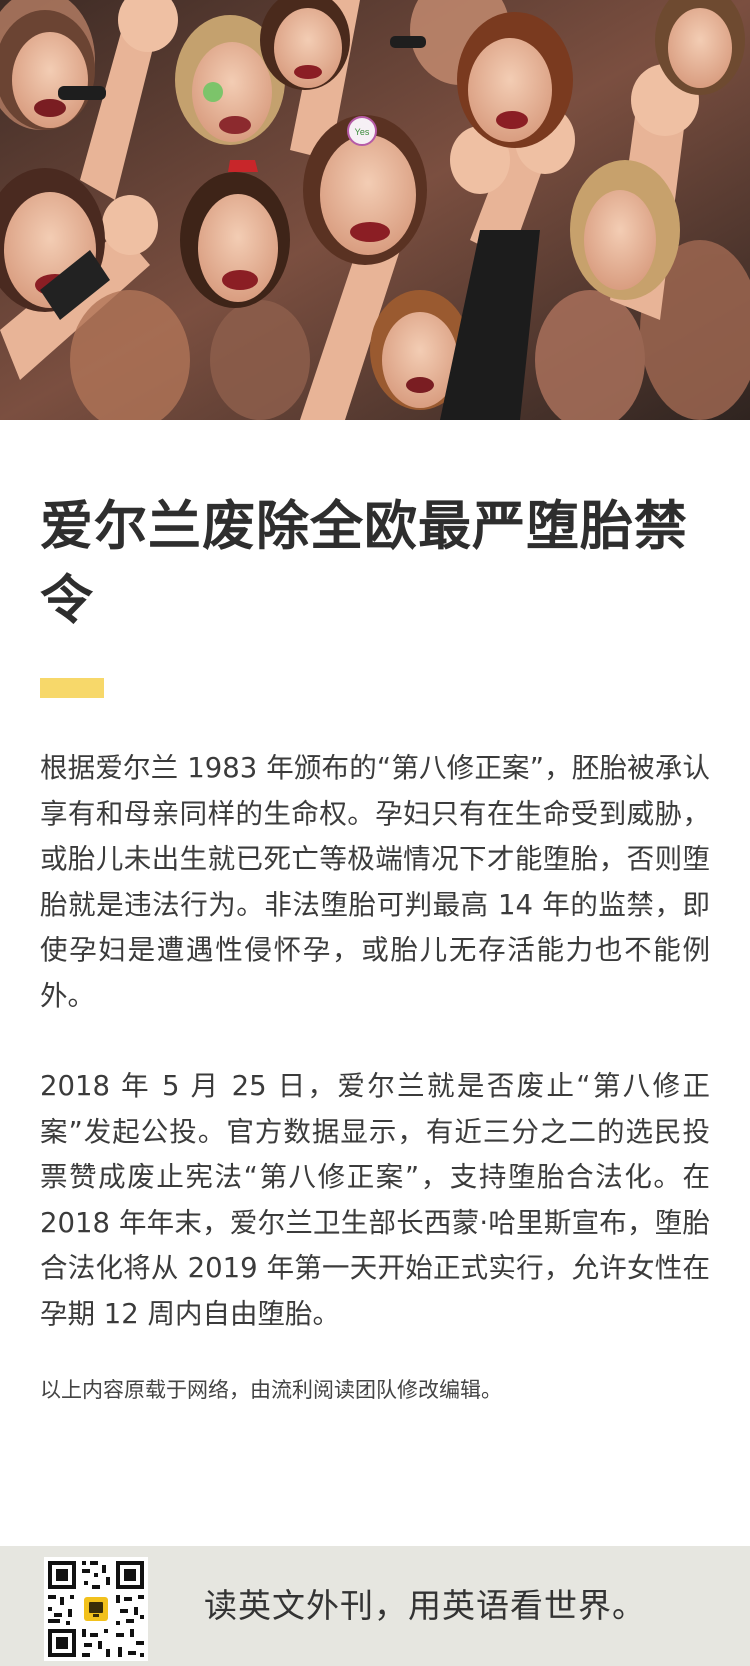 The width and height of the screenshot is (750, 1666). I want to click on yes-badge-text: Yes, so click(362, 132).